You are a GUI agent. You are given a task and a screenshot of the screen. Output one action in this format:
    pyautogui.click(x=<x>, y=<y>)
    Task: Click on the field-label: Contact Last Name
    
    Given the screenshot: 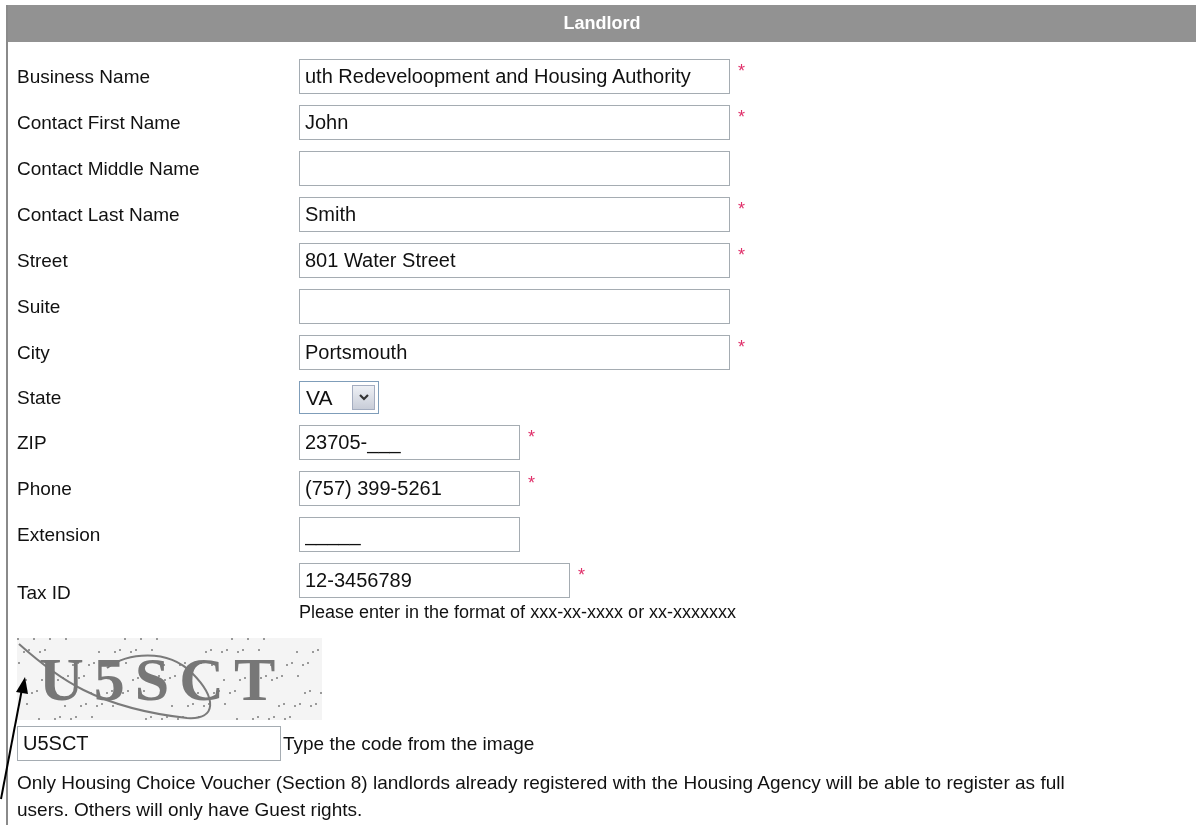 What is the action you would take?
    pyautogui.click(x=99, y=214)
    